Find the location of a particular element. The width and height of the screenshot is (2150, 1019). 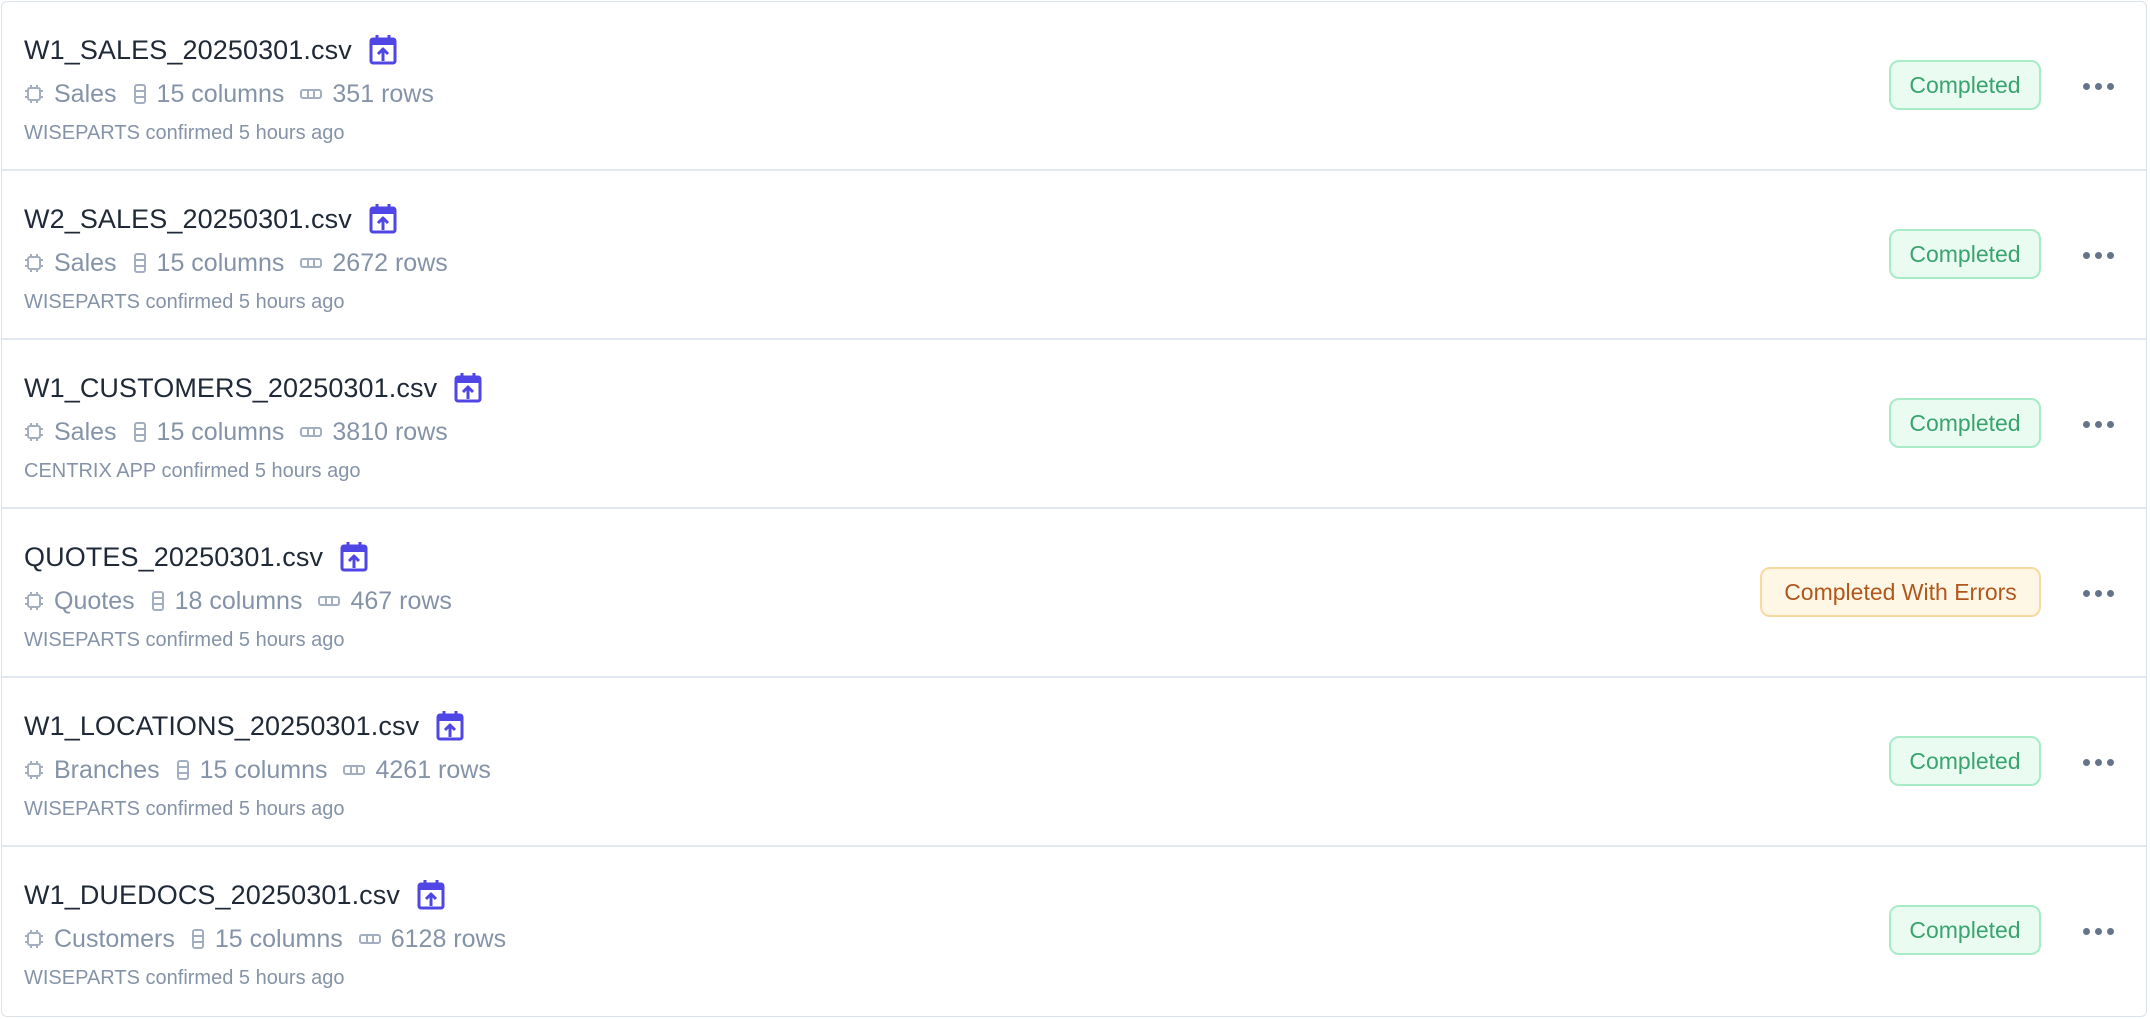

category-label: Quotes is located at coordinates (94, 600).